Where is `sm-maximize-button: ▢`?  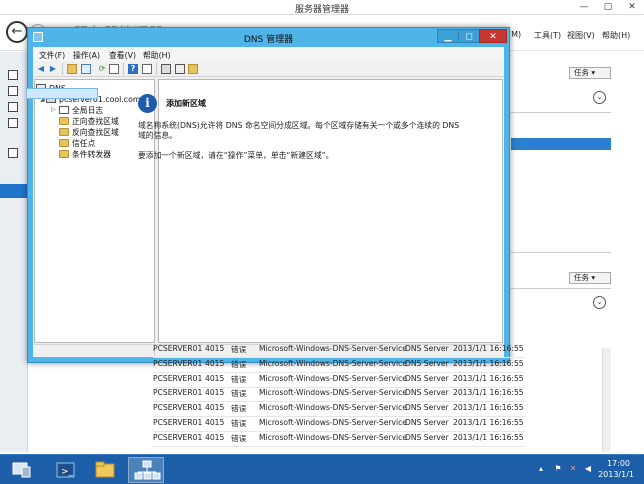
sm-maximize-button: ▢ is located at coordinates (608, 7).